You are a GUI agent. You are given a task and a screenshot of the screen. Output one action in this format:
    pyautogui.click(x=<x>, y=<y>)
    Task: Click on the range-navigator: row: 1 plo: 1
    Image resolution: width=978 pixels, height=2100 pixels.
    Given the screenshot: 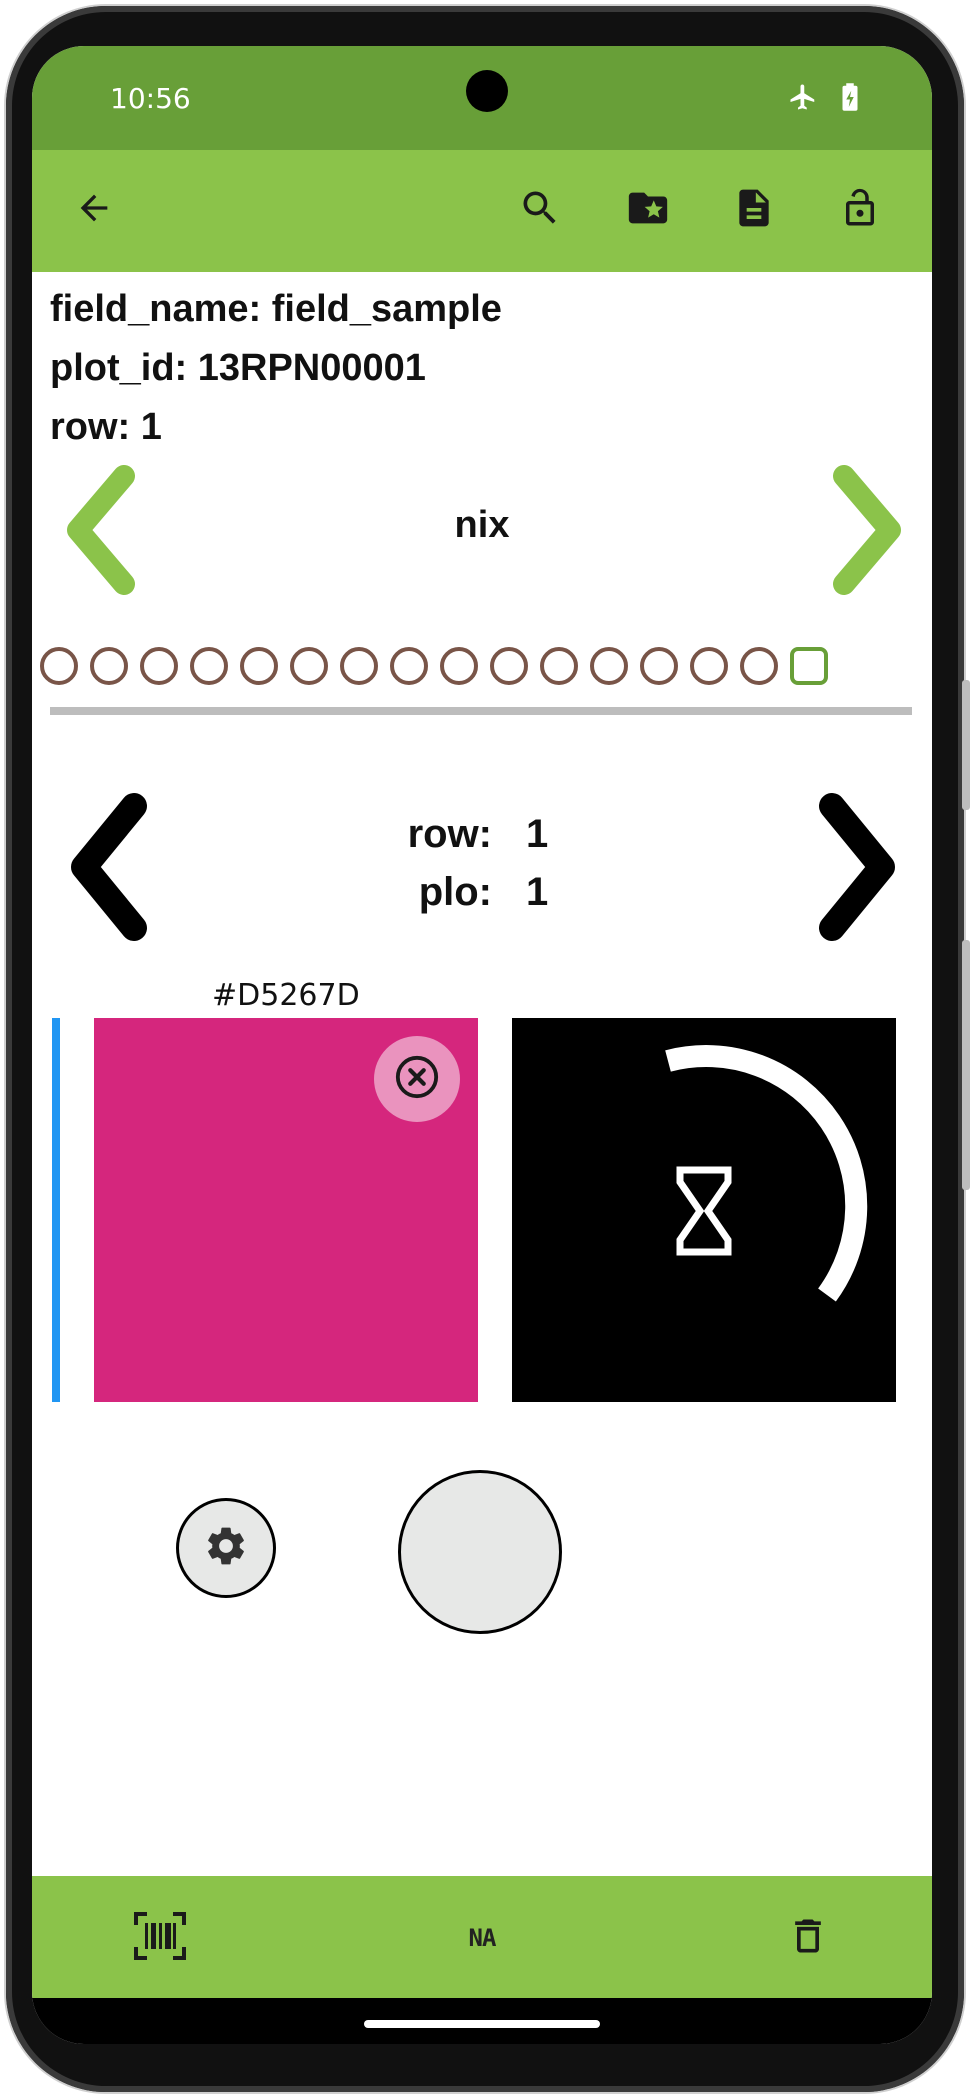 What is the action you would take?
    pyautogui.click(x=482, y=843)
    